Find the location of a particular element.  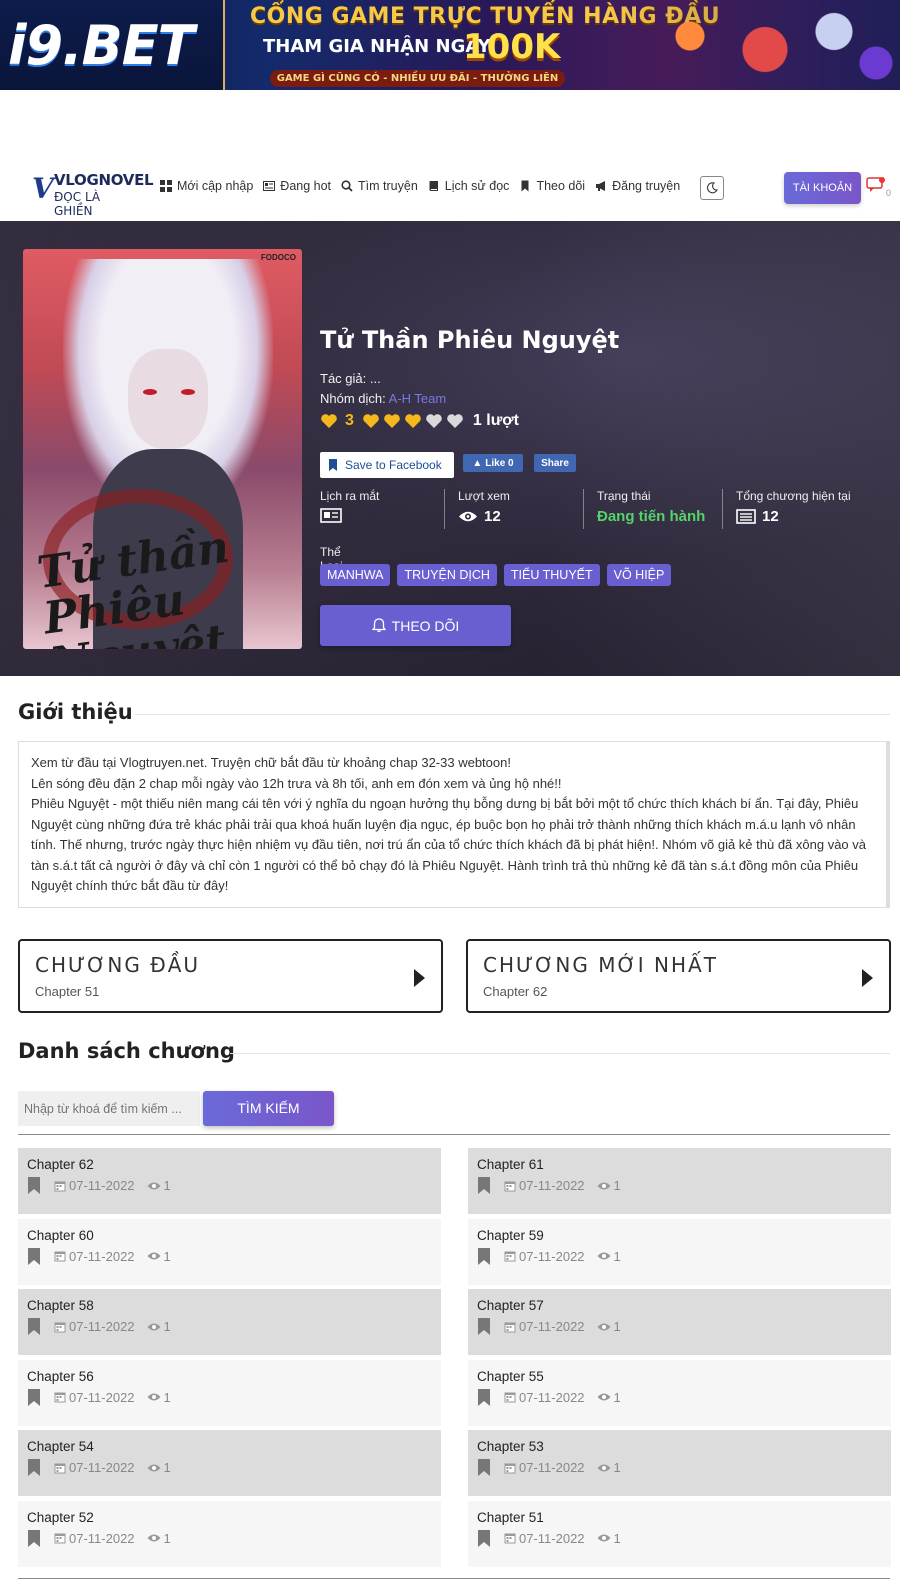

eye-icon is located at coordinates (604, 1467).